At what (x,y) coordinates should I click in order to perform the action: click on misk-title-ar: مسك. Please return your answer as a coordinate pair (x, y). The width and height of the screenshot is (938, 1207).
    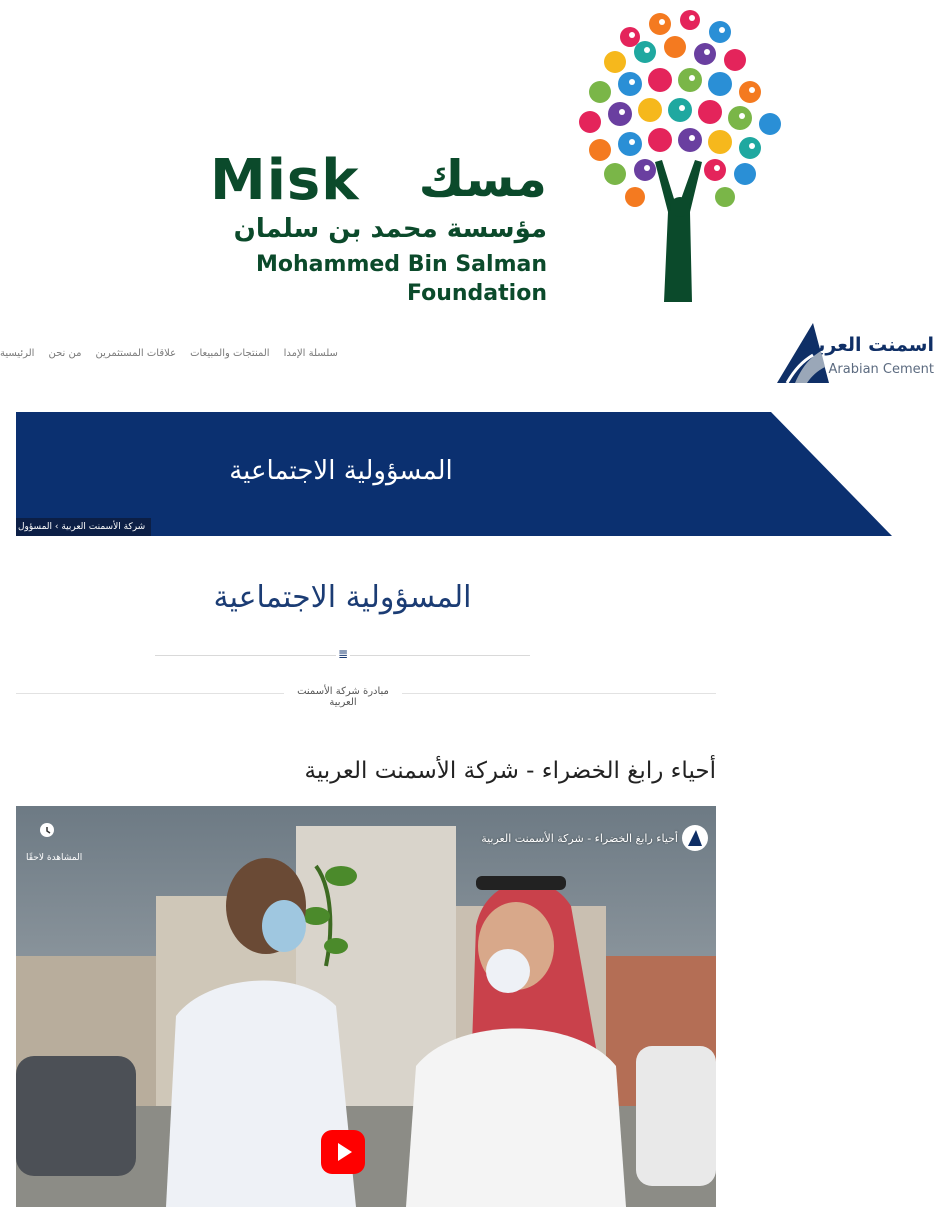
    Looking at the image, I should click on (482, 179).